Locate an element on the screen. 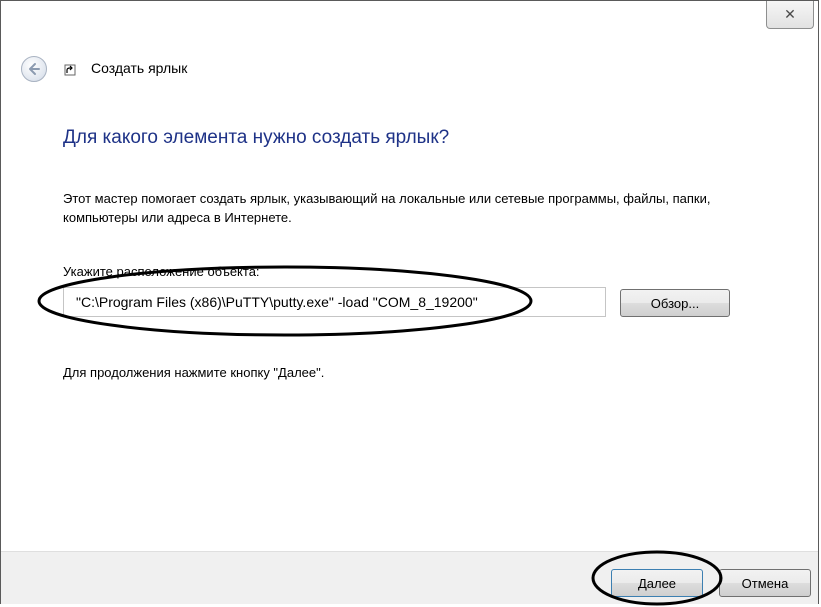 Image resolution: width=821 pixels, height=607 pixels. close-icon: ✕ is located at coordinates (790, 14).